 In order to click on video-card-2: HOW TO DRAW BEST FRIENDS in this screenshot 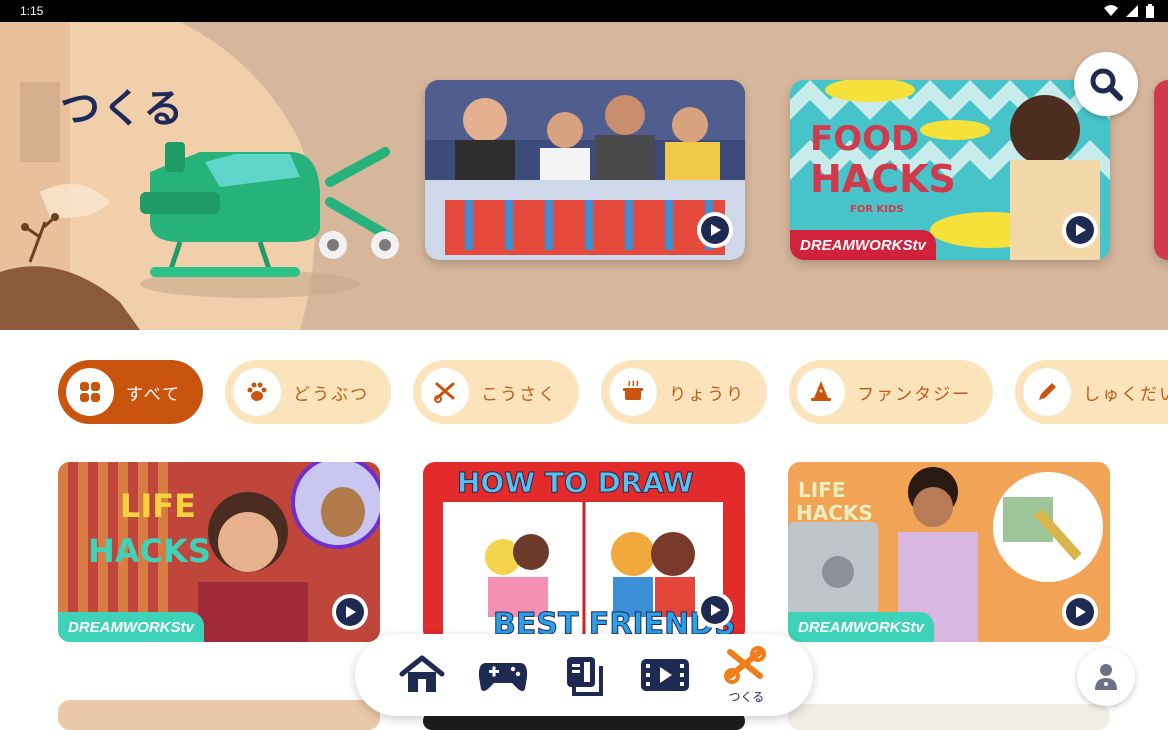, I will do `click(584, 552)`.